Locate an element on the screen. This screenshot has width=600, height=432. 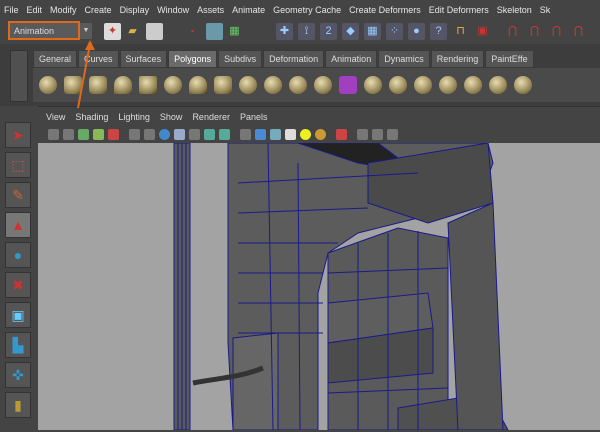
scale-tool-icon: ✖ is located at coordinates (18, 285).